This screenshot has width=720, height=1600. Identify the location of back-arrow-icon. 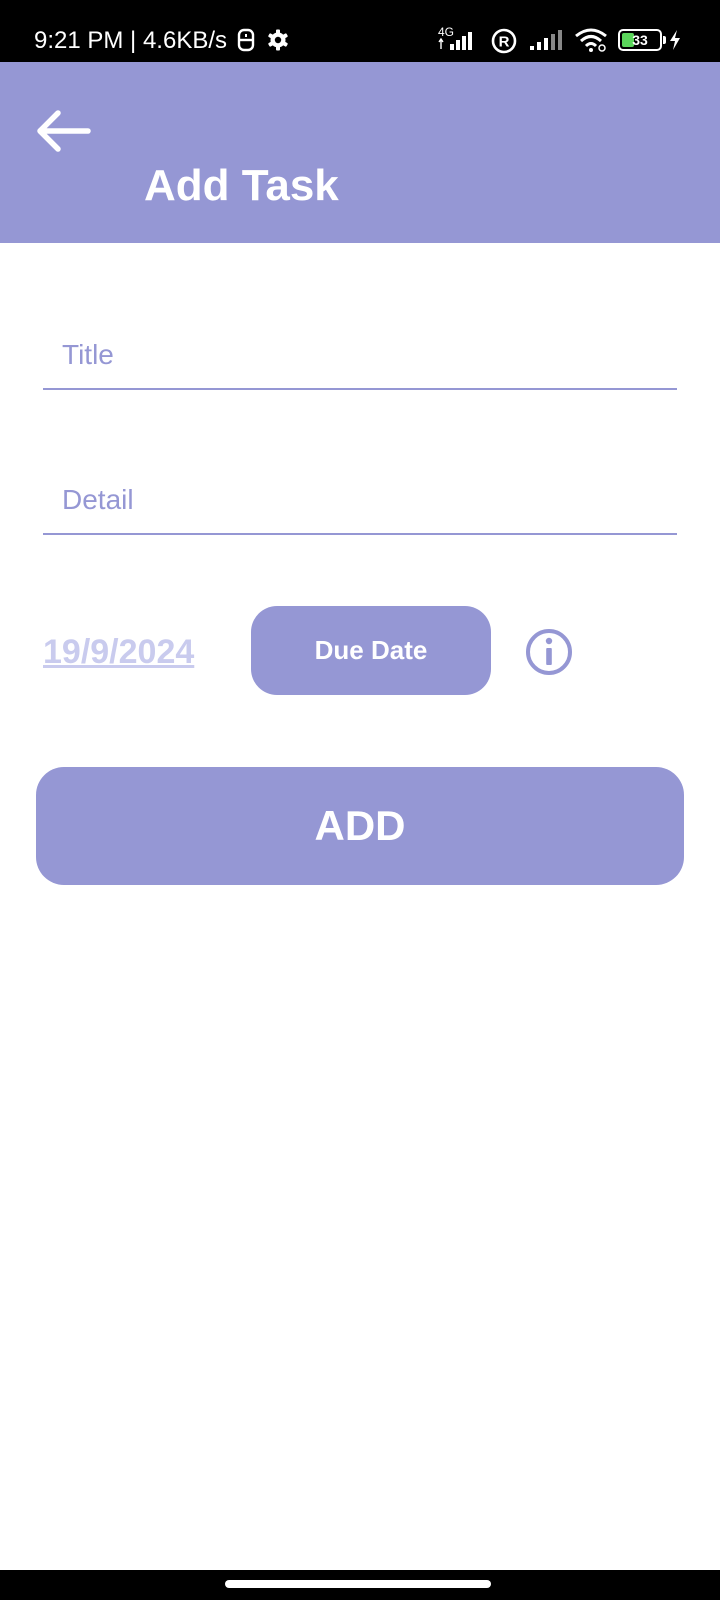
(64, 131).